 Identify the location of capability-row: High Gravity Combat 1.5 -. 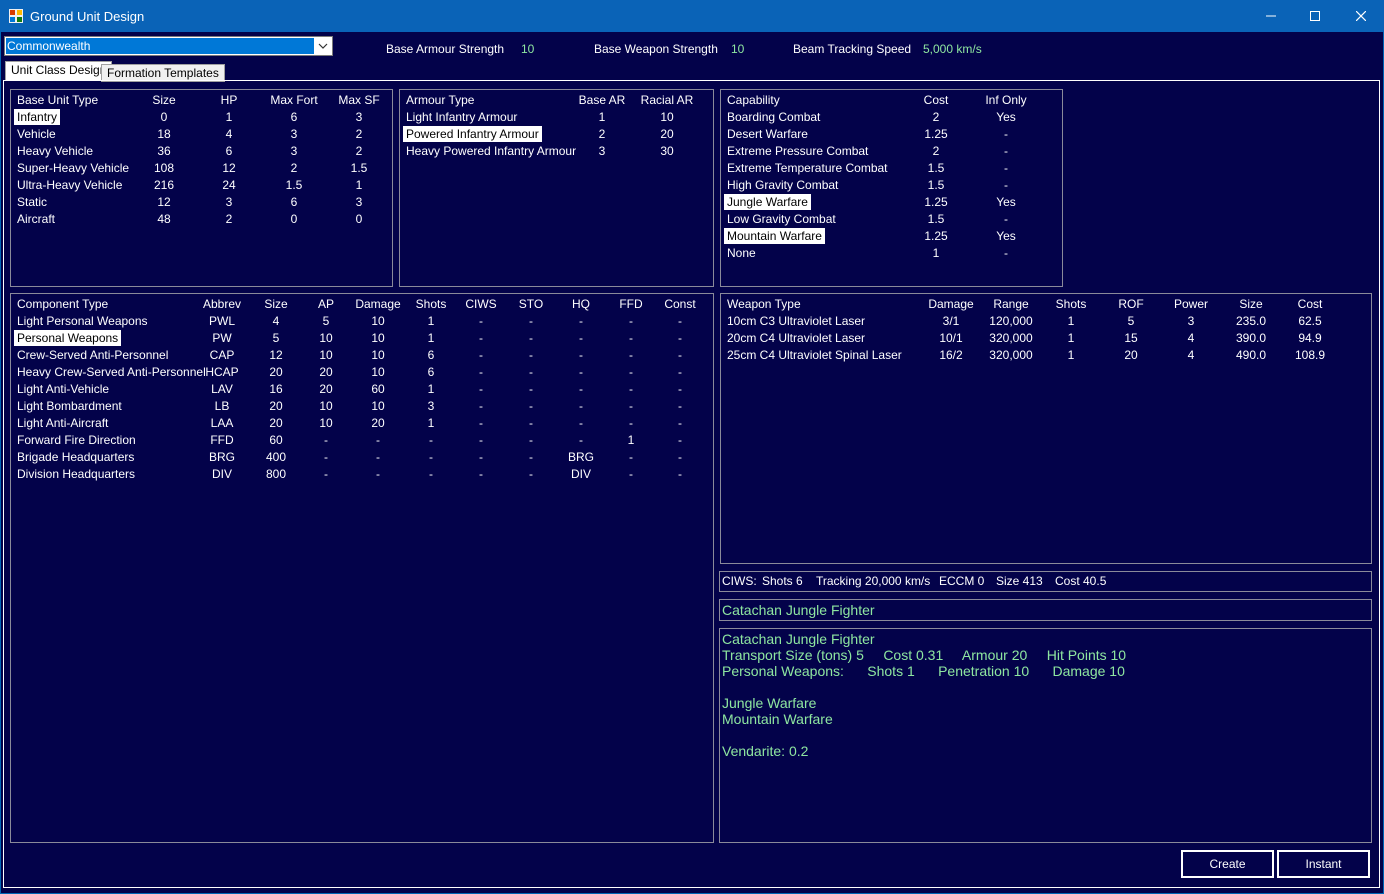
(892, 185).